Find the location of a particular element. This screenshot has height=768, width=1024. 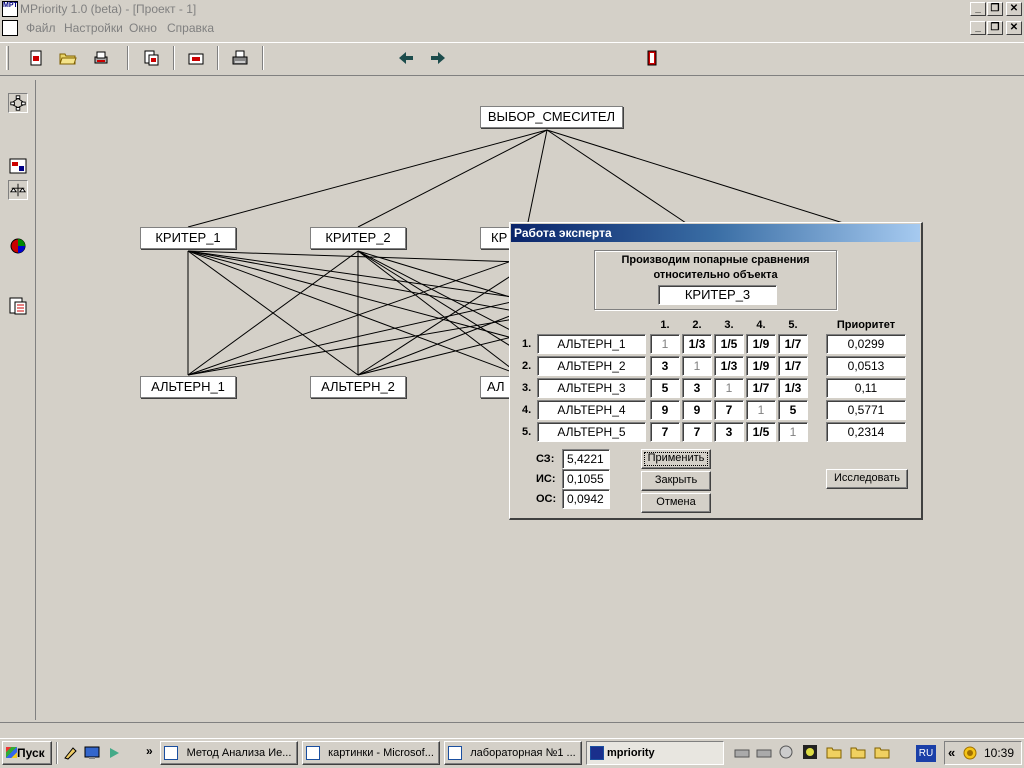

stat-value-os: 0,0942 is located at coordinates (586, 499).